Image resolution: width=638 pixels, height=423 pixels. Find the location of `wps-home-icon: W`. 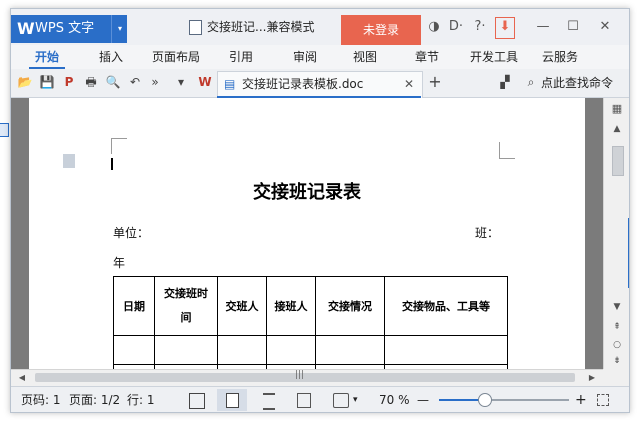

wps-home-icon: W is located at coordinates (205, 82).